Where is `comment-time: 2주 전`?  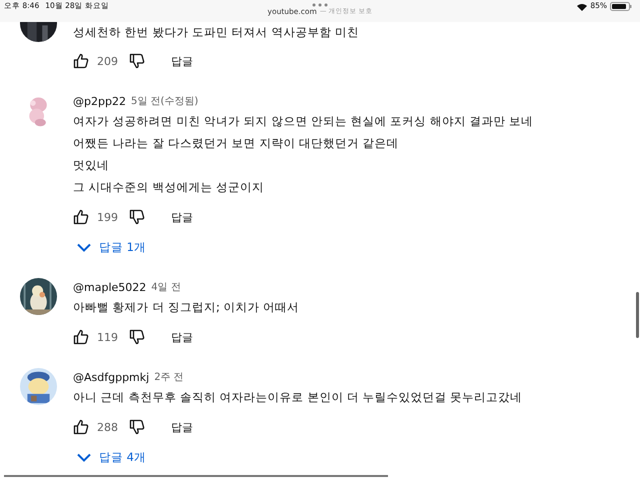 comment-time: 2주 전 is located at coordinates (169, 377).